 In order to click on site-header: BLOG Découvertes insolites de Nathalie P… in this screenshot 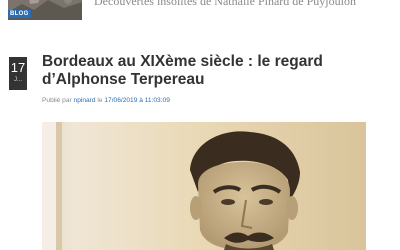, I will do `click(200, 11)`.